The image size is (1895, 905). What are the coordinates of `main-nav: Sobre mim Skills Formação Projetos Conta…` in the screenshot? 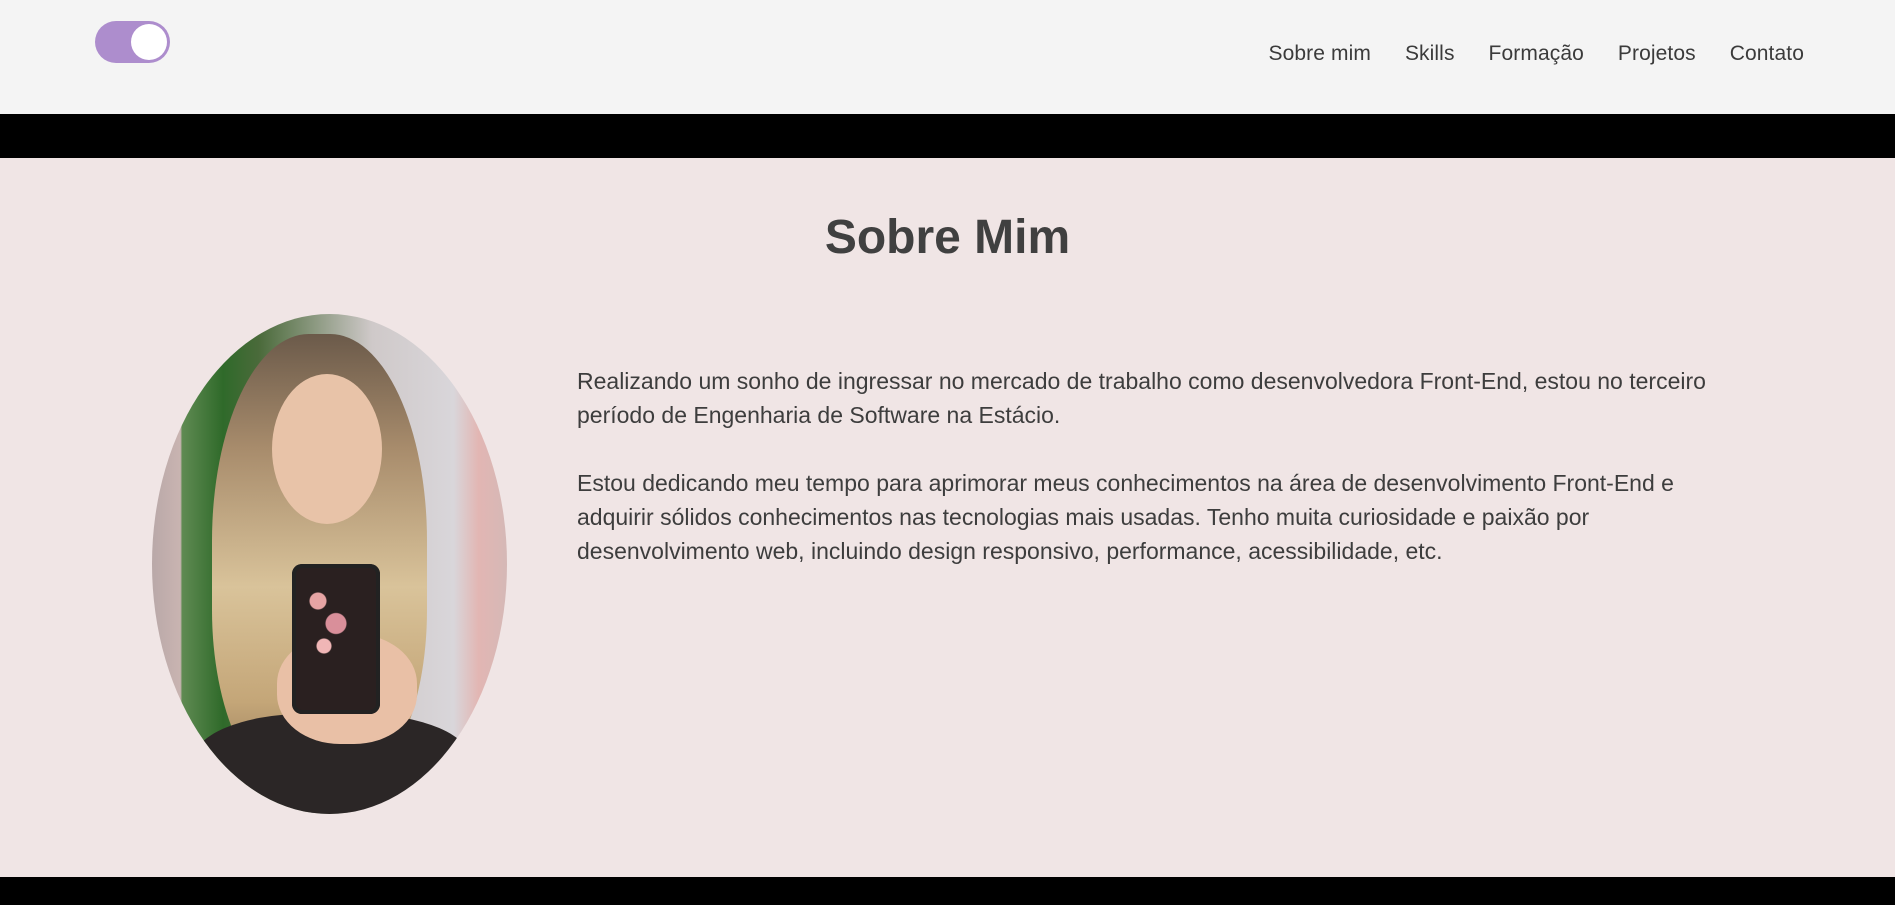 It's located at (1537, 54).